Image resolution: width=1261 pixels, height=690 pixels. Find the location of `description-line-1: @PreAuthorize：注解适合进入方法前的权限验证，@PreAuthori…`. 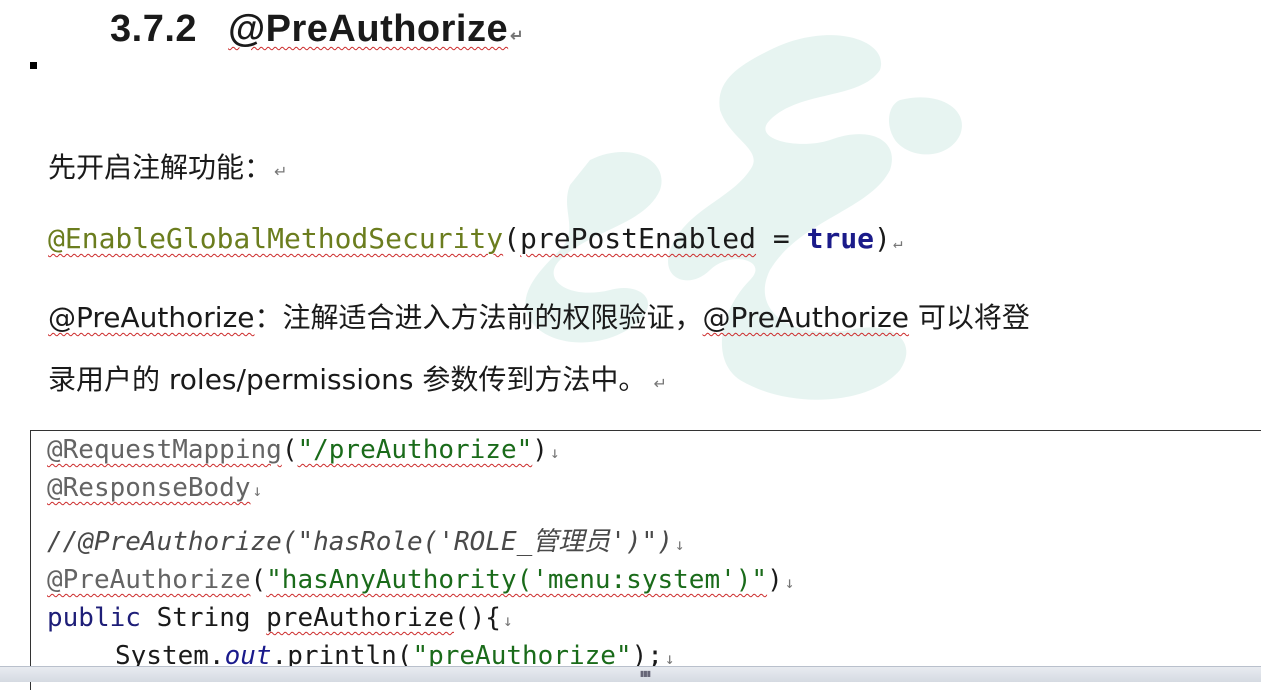

description-line-1: @PreAuthorize：注解适合进入方法前的权限验证，@PreAuthori… is located at coordinates (539, 316).